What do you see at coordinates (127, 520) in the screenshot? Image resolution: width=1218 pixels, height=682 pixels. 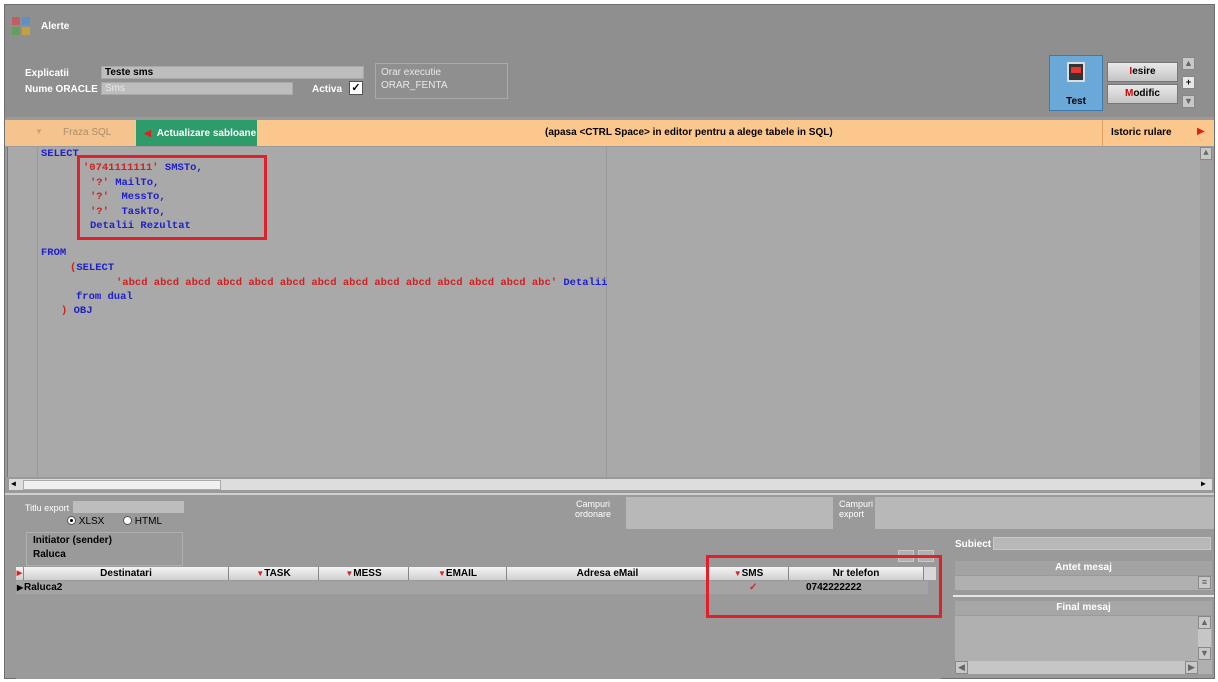 I see `radio-icon` at bounding box center [127, 520].